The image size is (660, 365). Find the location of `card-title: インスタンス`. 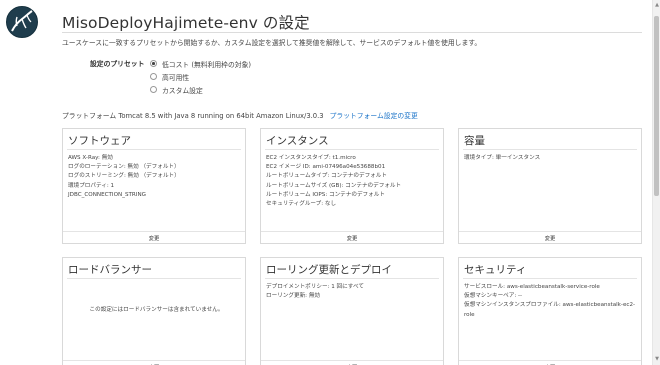

card-title: インスタンス is located at coordinates (297, 141).